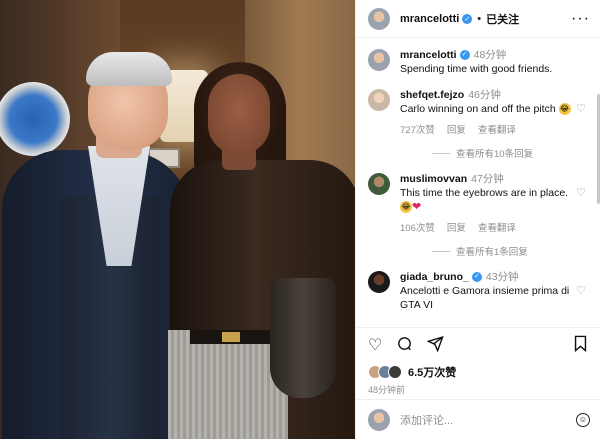 This screenshot has height=439, width=600. Describe the element at coordinates (434, 277) in the screenshot. I see `comment-username: giada_bruno_` at that location.